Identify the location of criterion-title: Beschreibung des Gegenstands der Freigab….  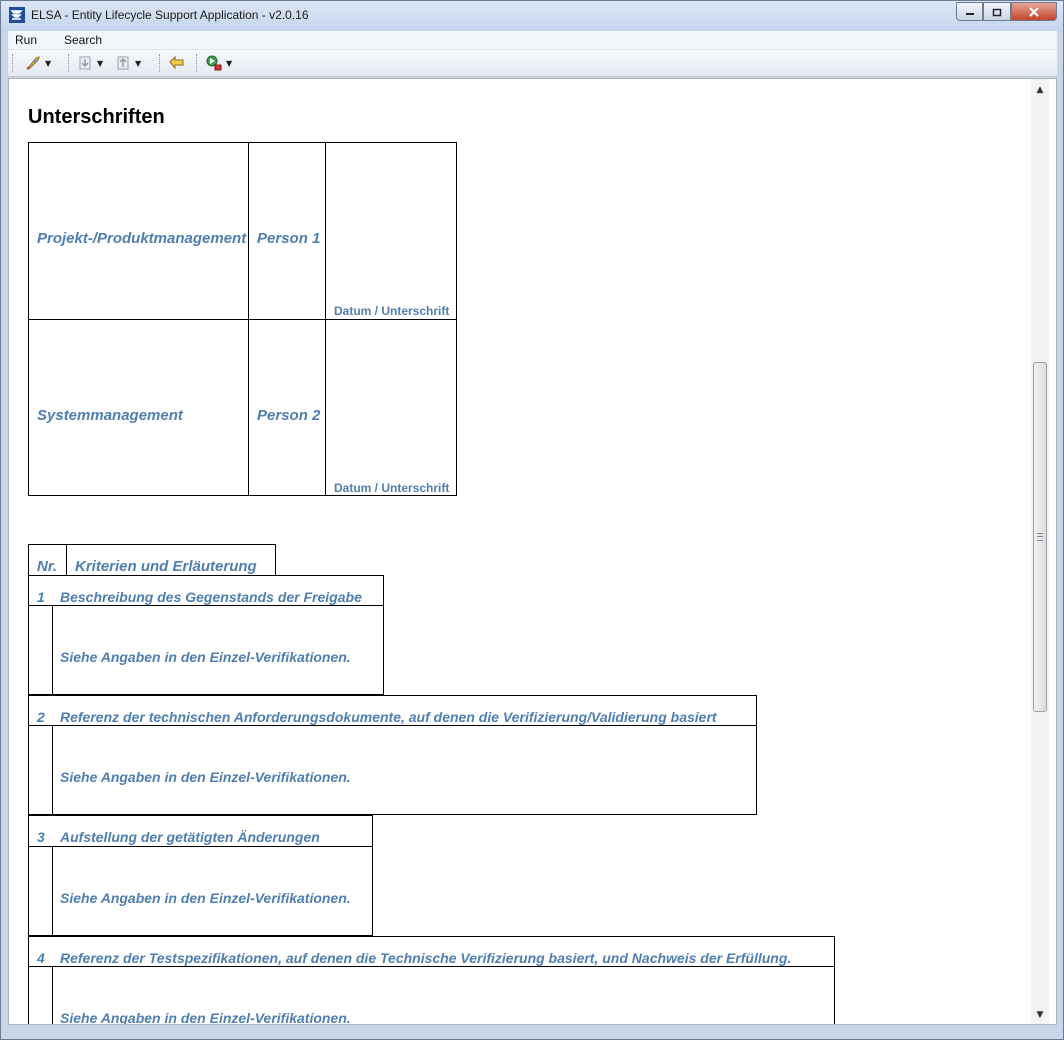
(211, 597).